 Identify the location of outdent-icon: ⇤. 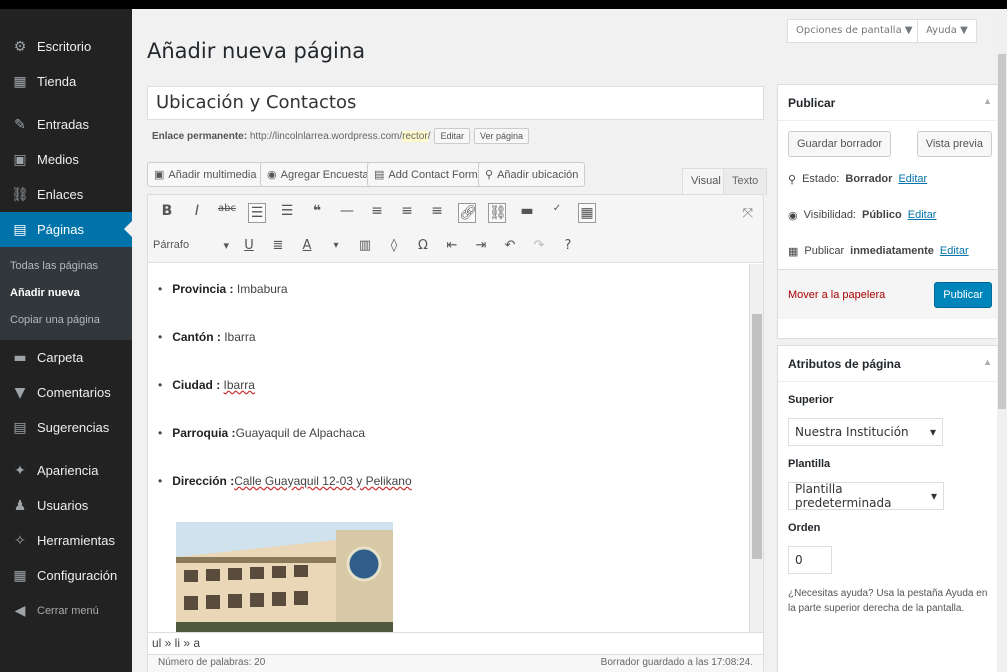
(452, 245).